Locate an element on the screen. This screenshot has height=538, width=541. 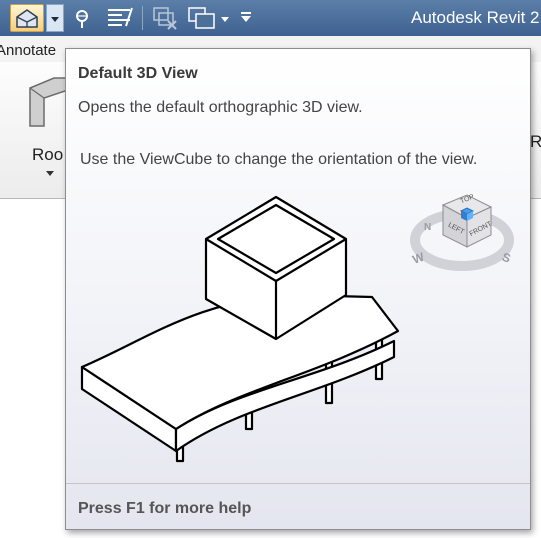
close-hidden-windows-icon is located at coordinates (82, 19).